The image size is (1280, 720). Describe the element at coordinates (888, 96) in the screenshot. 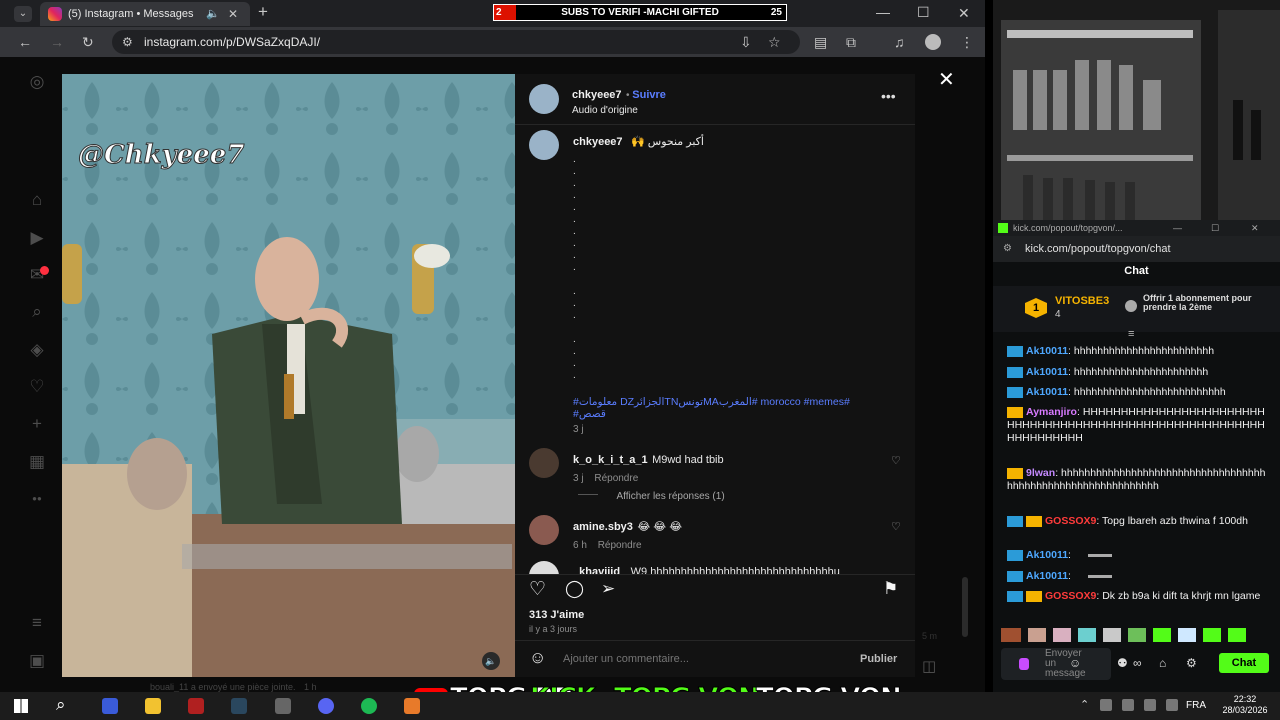

I see `more-options-icon: •••` at that location.